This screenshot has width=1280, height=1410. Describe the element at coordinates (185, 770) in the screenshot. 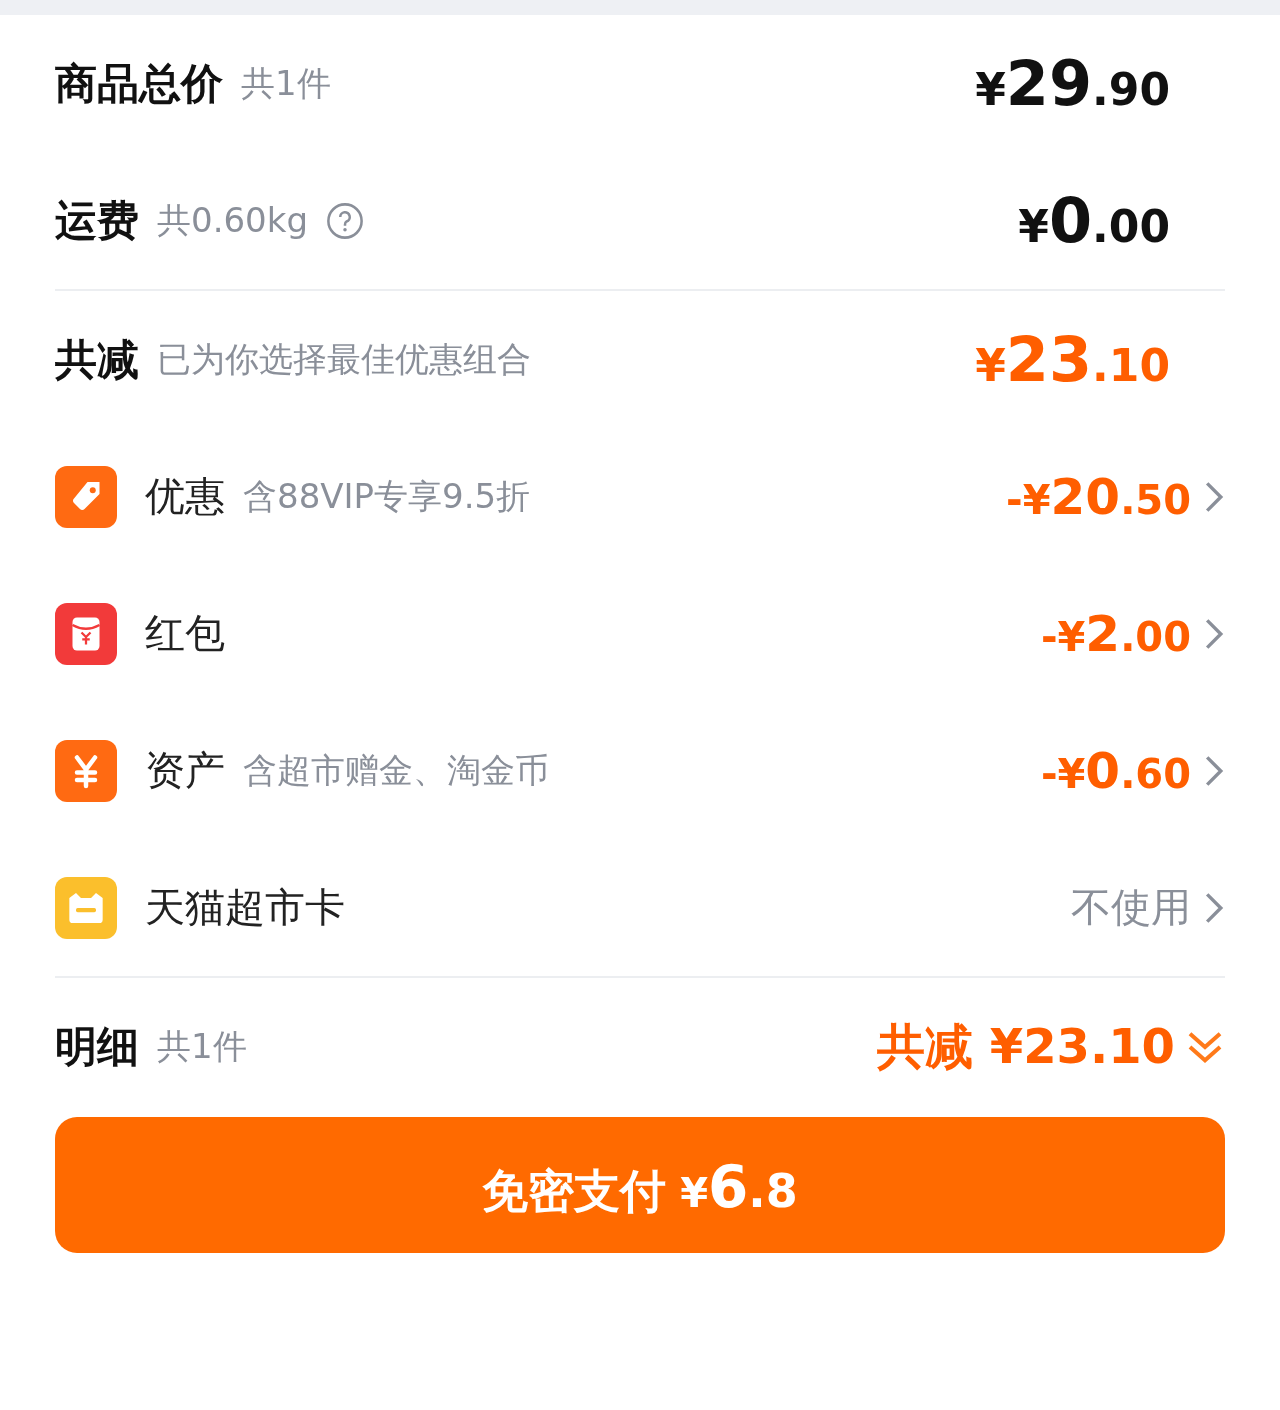

I see `discount-label: 资产` at that location.